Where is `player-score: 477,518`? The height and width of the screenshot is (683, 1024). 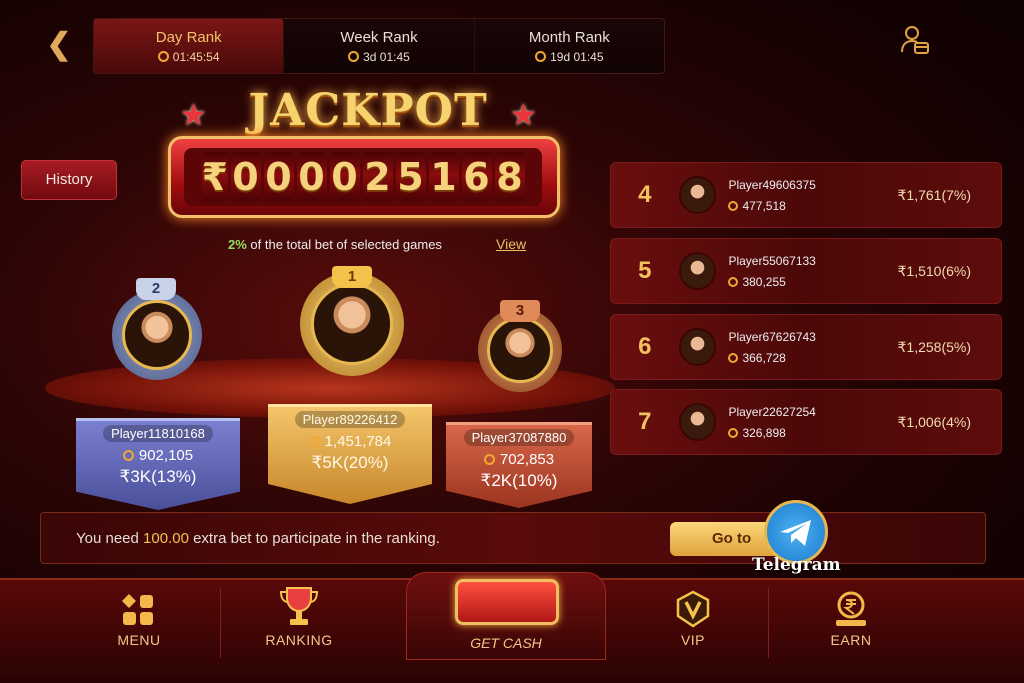 player-score: 477,518 is located at coordinates (764, 205).